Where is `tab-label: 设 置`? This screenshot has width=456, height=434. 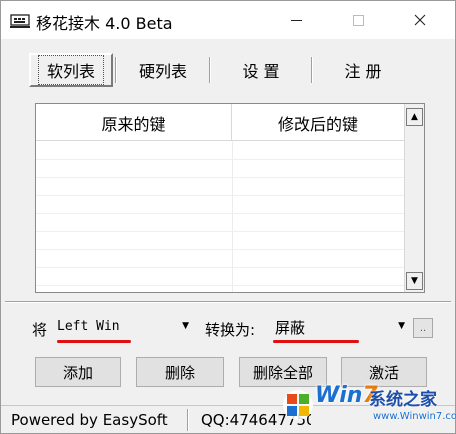
tab-label: 设 置 is located at coordinates (261, 71).